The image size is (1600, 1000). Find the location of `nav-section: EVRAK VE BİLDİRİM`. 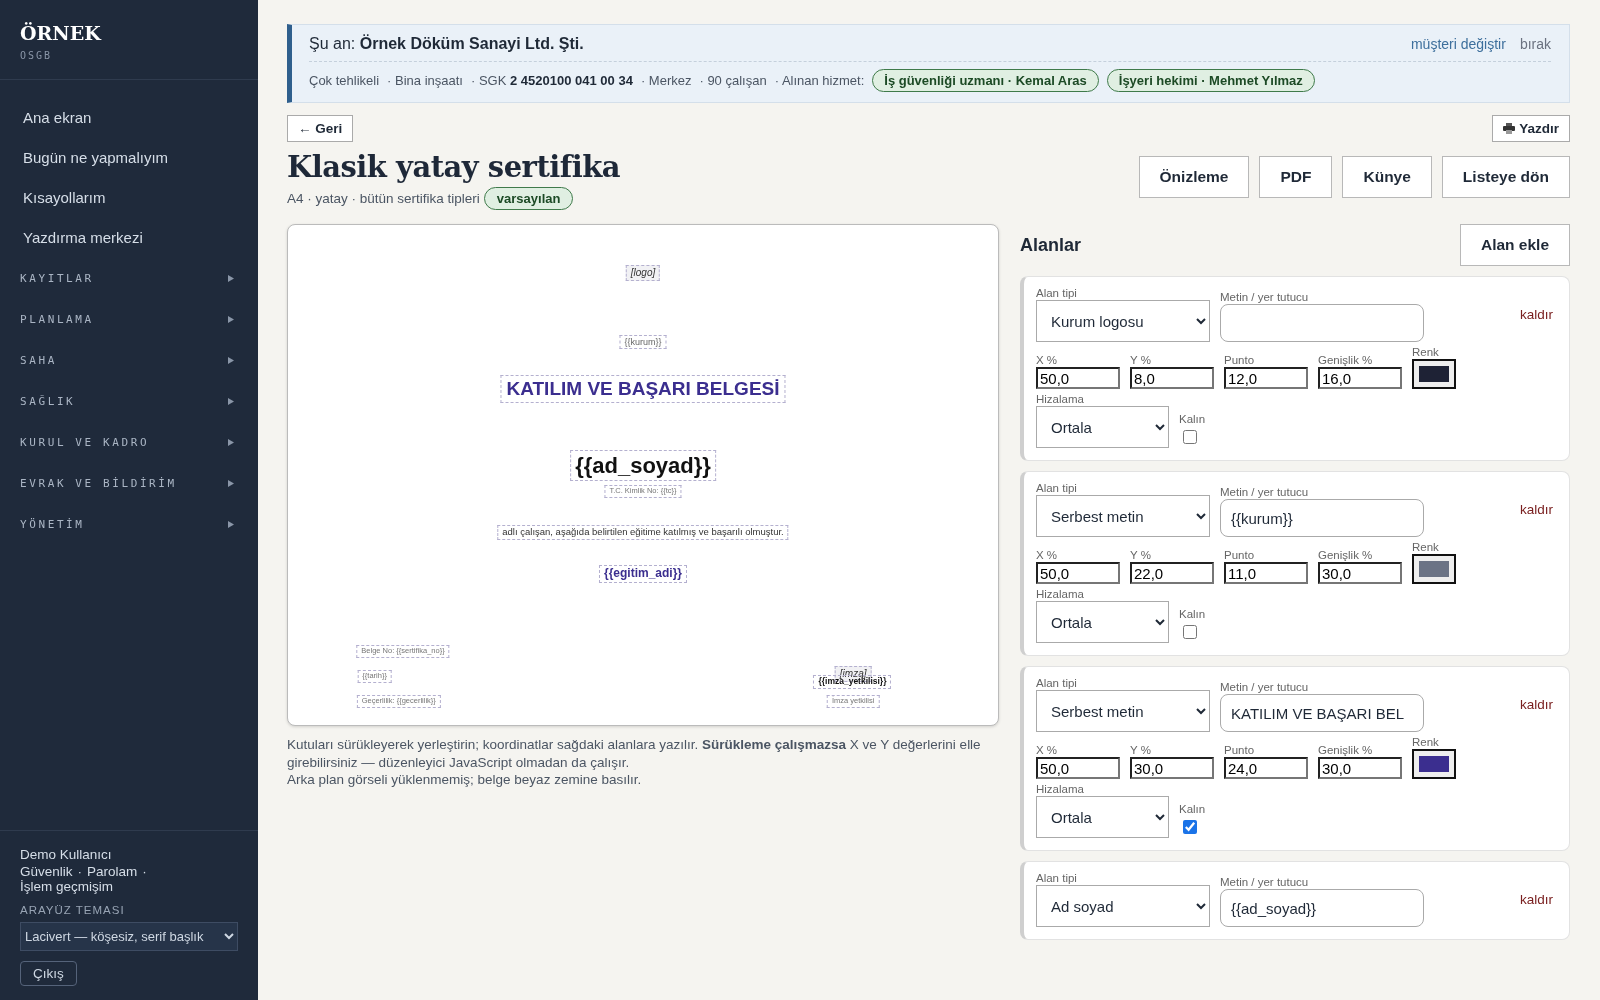

nav-section: EVRAK VE BİLDİRİM is located at coordinates (129, 483).